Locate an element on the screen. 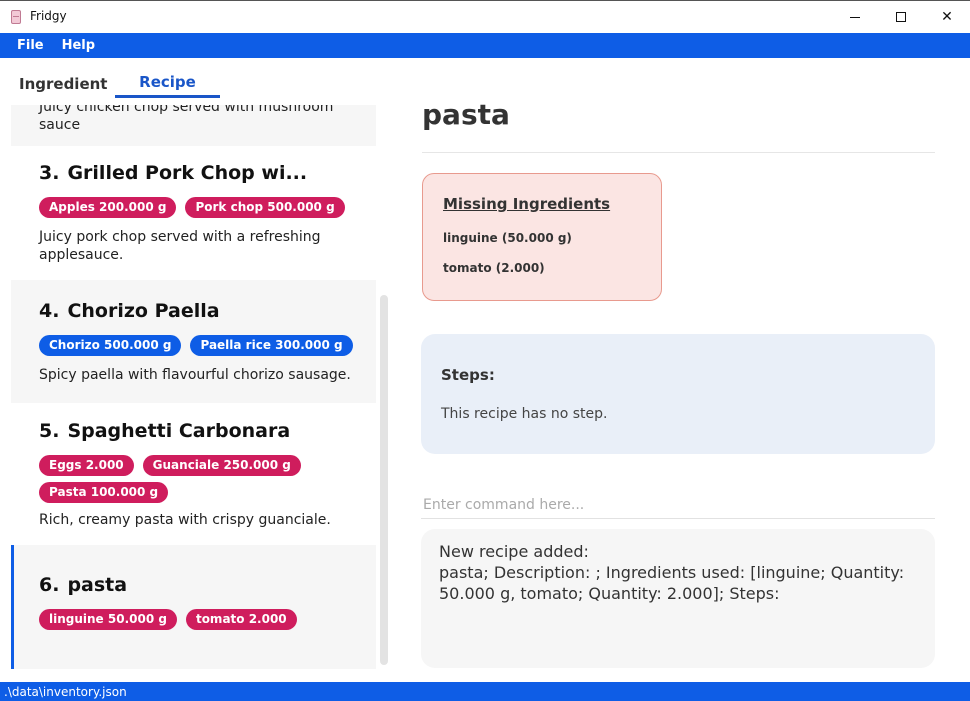  recipe-tags: linguine 50.000 g tomato 2.000 is located at coordinates (199, 619).